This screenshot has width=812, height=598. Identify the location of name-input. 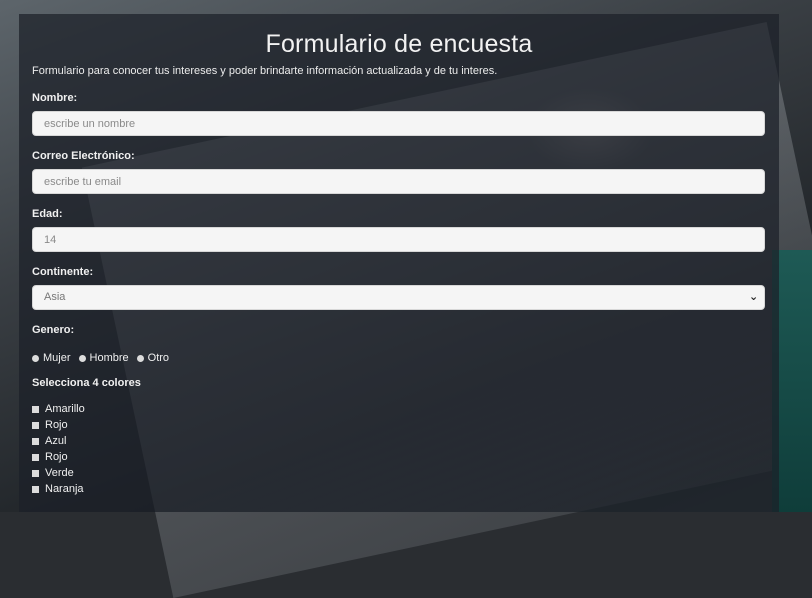
(398, 123).